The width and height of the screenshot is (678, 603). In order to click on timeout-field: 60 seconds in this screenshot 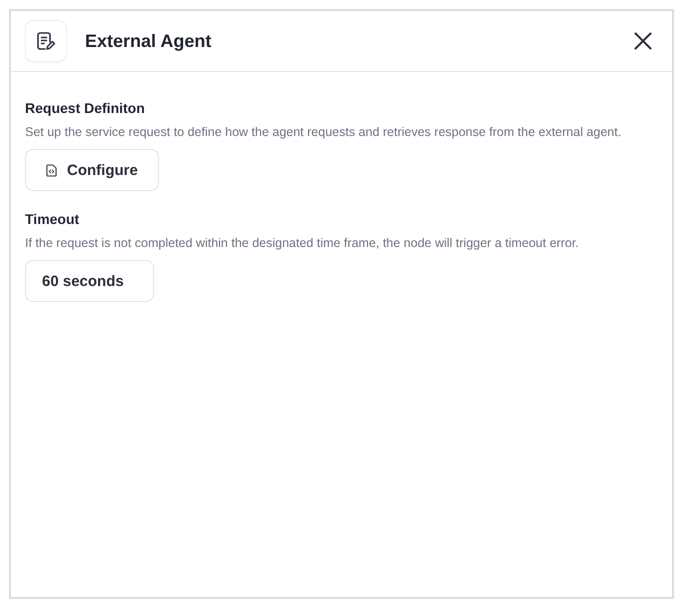, I will do `click(89, 281)`.